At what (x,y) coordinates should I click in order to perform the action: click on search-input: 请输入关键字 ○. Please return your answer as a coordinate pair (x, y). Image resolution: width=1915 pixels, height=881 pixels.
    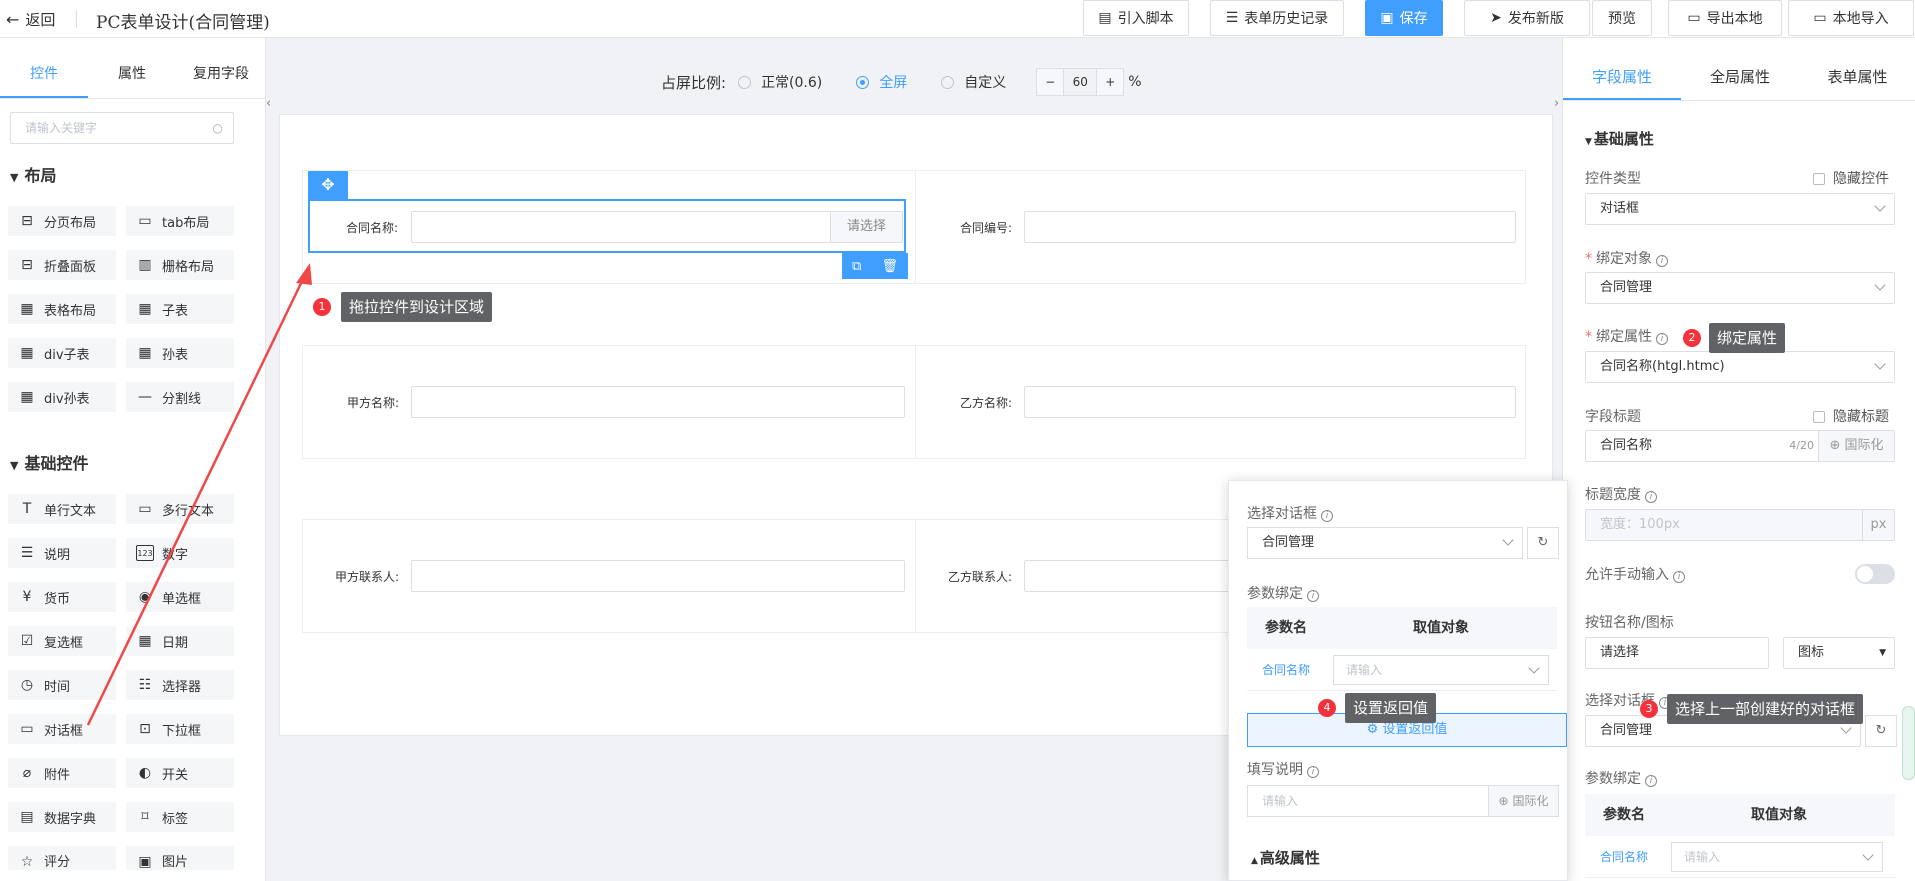
    Looking at the image, I should click on (122, 128).